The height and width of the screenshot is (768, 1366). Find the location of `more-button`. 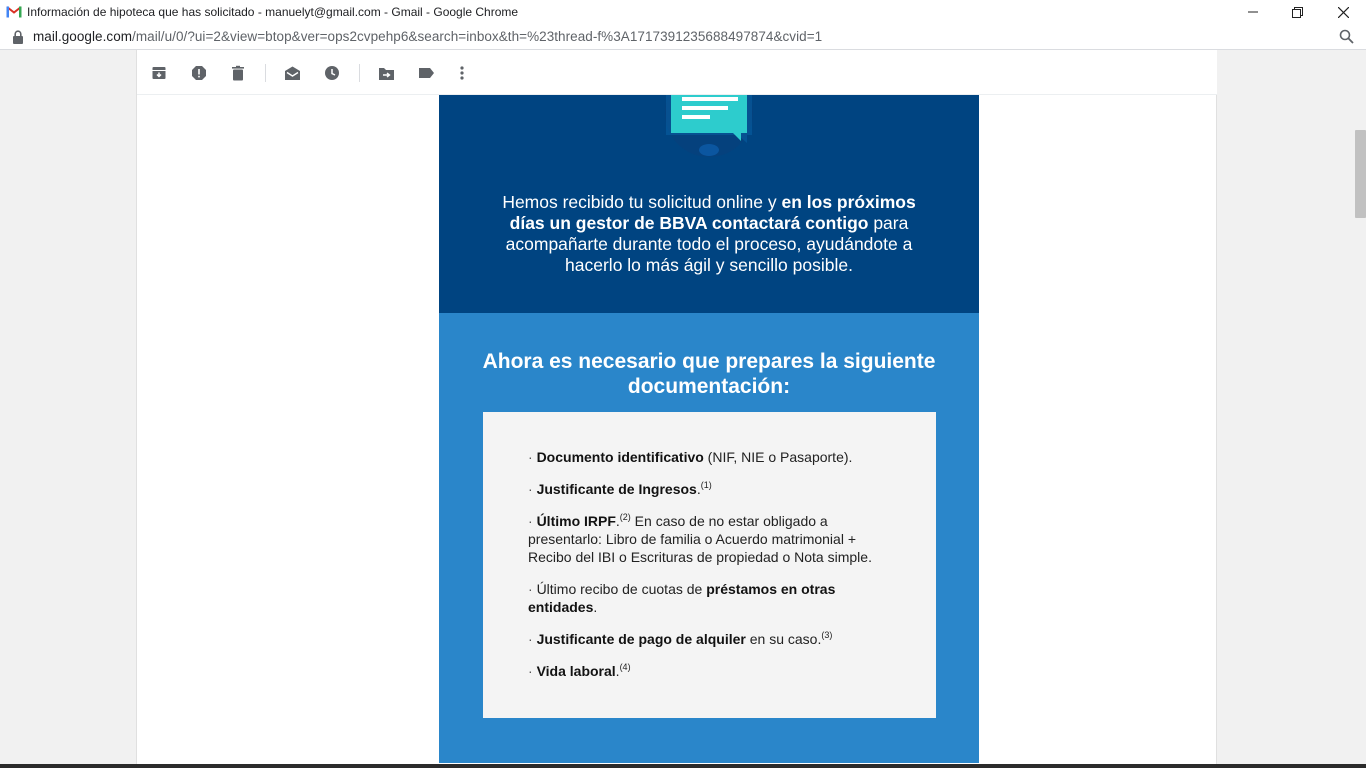

more-button is located at coordinates (462, 73).